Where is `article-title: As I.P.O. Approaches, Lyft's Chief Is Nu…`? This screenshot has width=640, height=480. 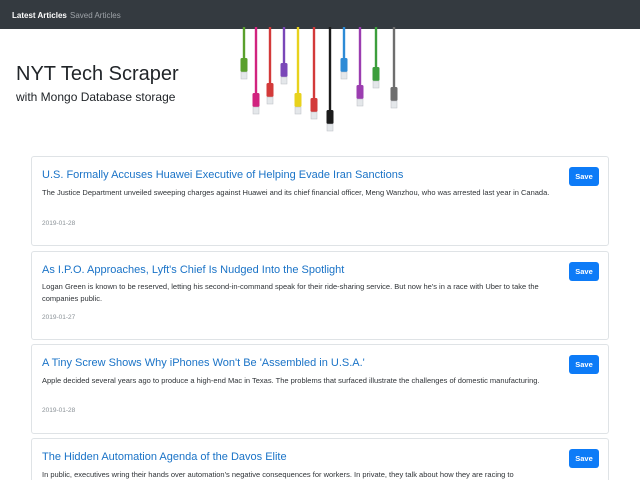 article-title: As I.P.O. Approaches, Lyft's Chief Is Nu… is located at coordinates (193, 270).